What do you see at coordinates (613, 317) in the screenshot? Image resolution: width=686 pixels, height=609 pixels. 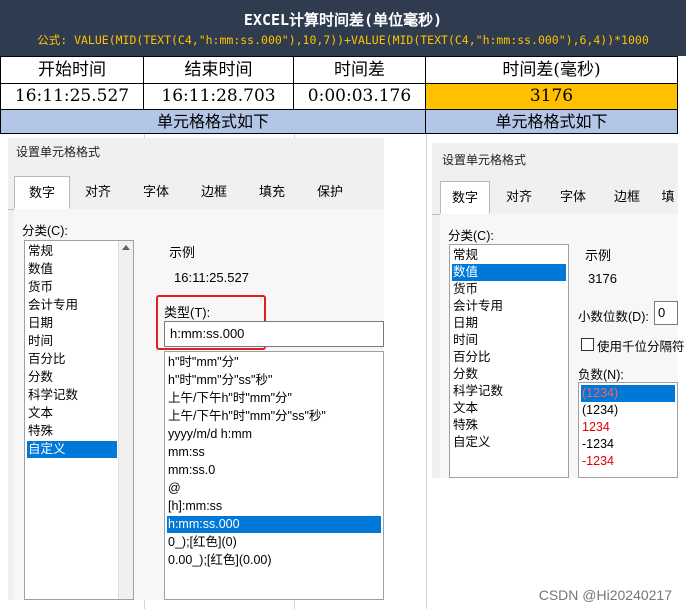 I see `decimal-places-label: 小数位数(D):` at bounding box center [613, 317].